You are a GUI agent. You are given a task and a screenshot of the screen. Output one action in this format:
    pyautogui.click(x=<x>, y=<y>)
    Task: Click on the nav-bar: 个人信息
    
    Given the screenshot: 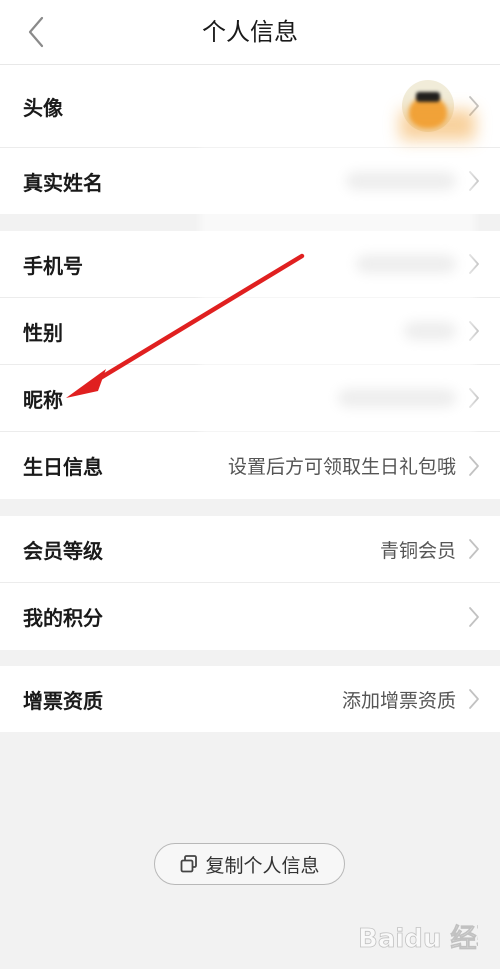 What is the action you would take?
    pyautogui.click(x=250, y=32)
    